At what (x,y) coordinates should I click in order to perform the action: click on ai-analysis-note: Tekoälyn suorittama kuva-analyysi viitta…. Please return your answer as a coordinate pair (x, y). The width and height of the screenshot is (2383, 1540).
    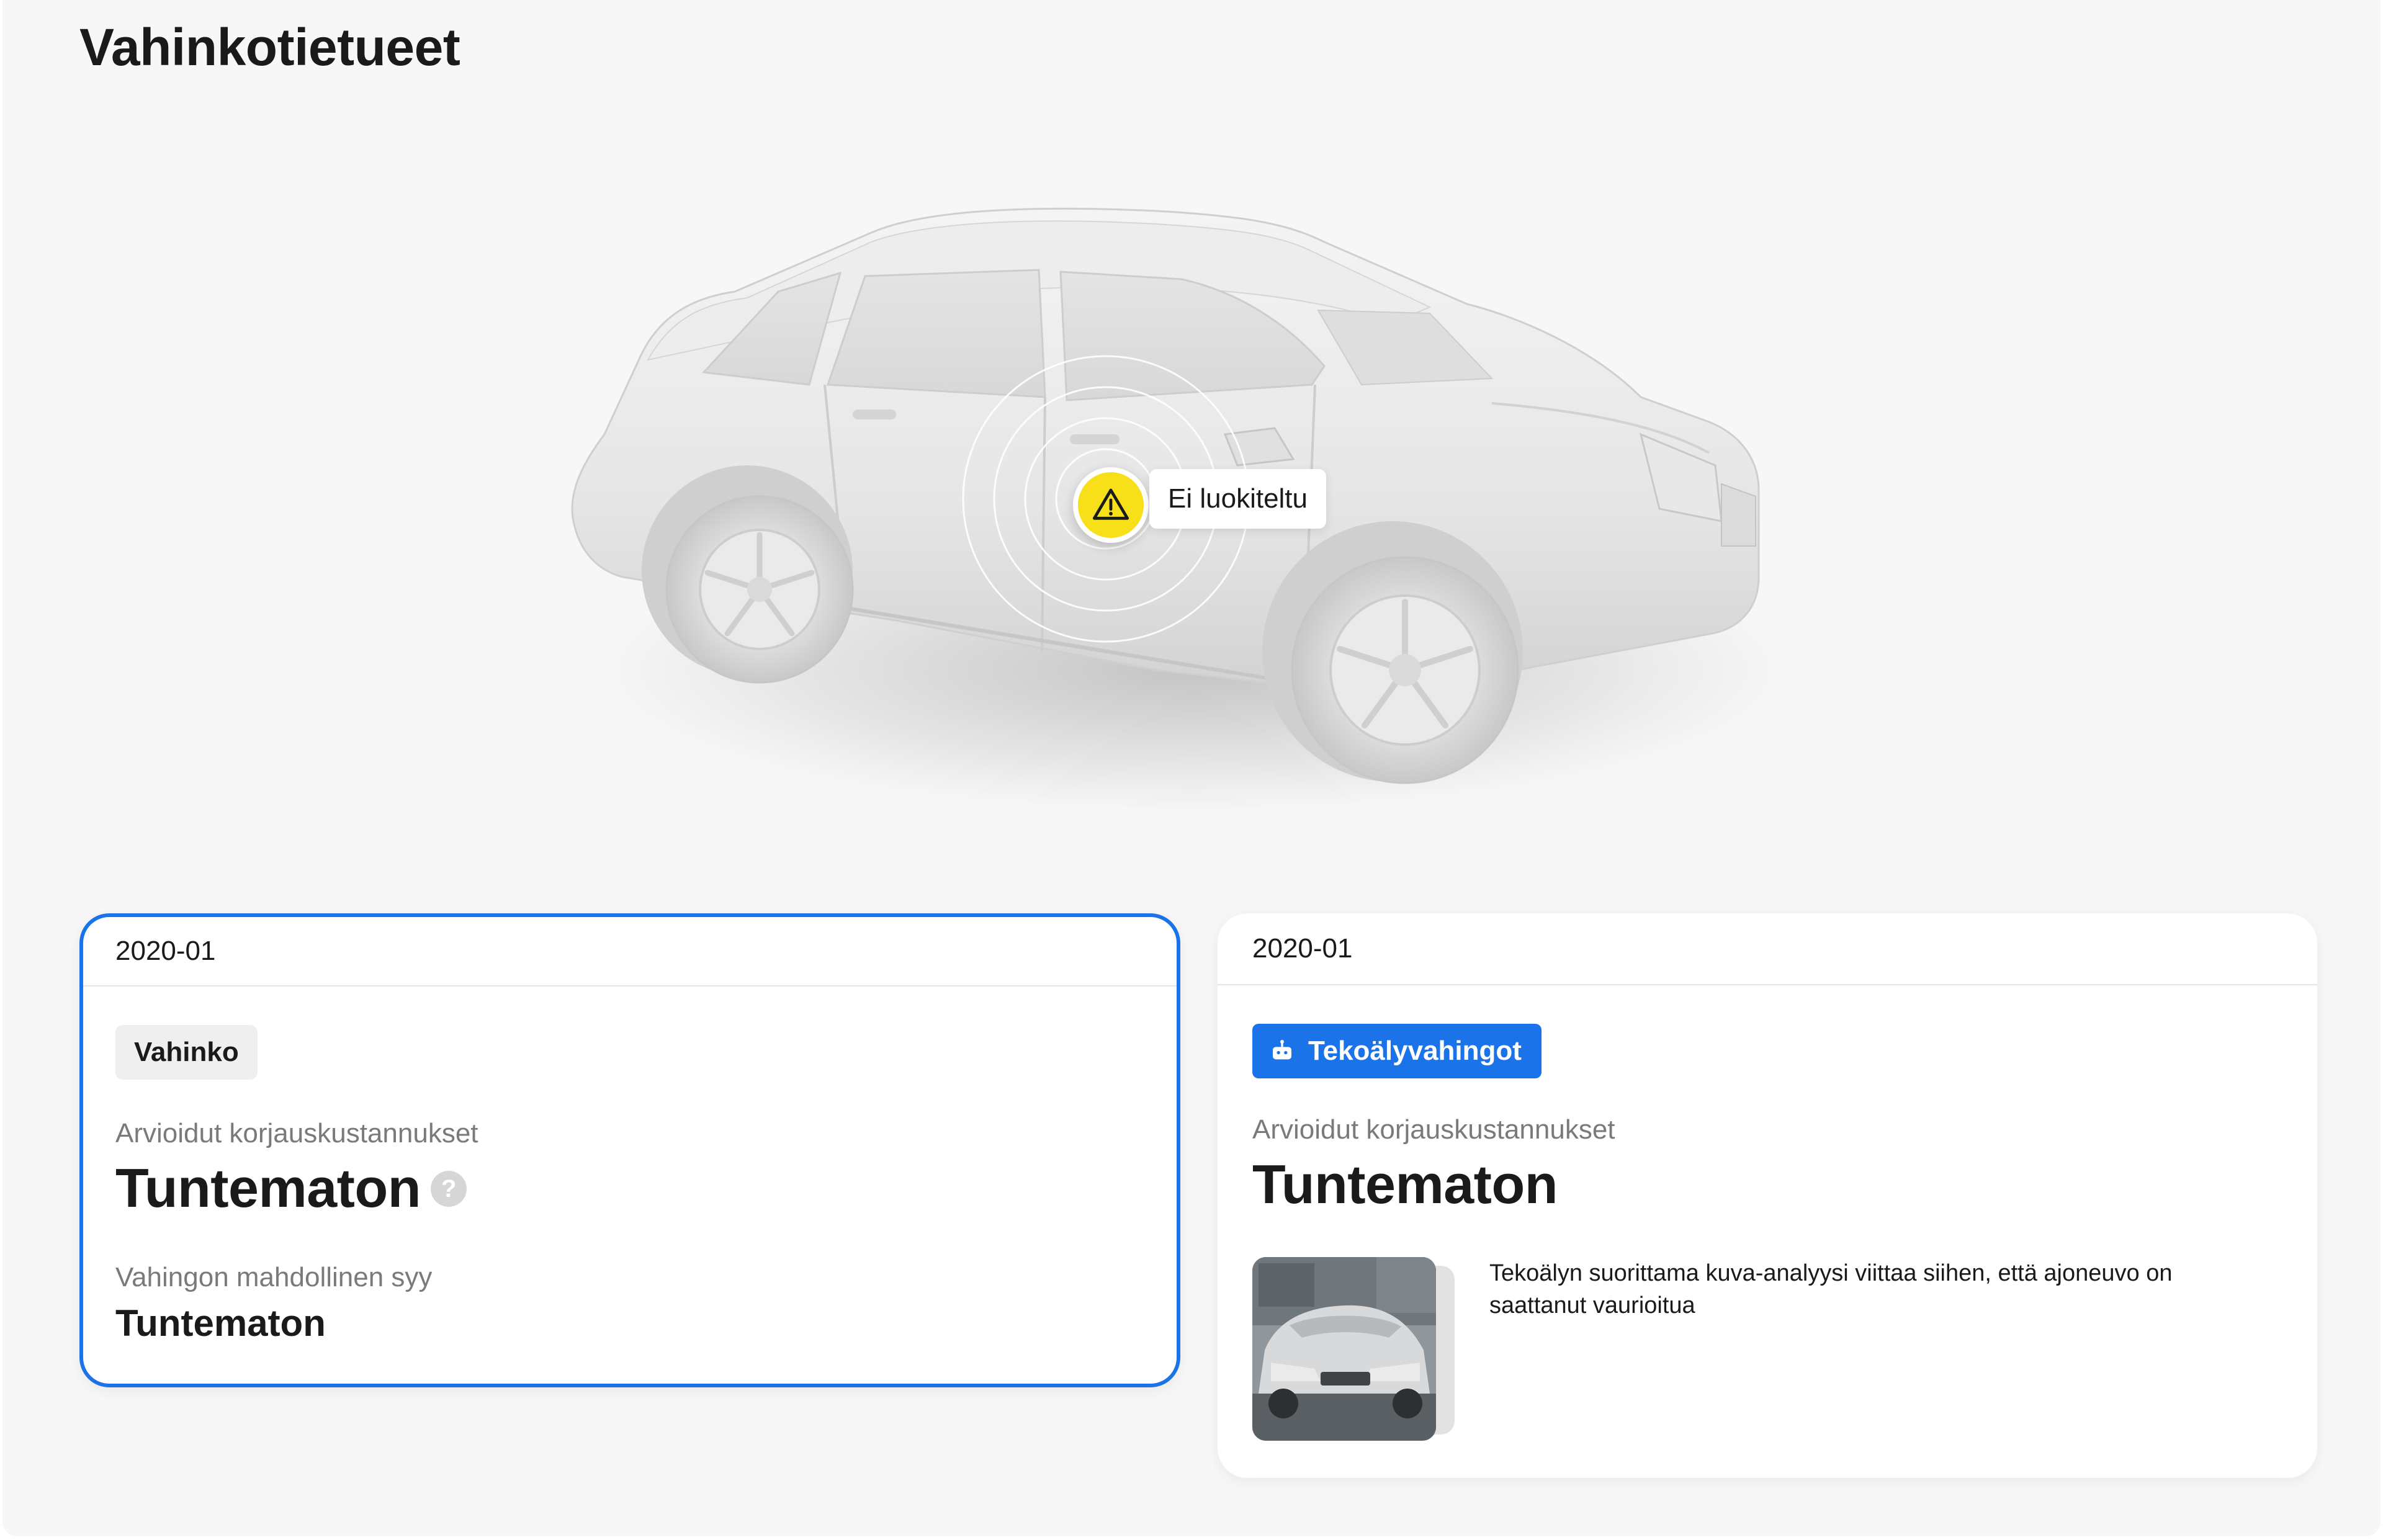
    Looking at the image, I should click on (1831, 1289).